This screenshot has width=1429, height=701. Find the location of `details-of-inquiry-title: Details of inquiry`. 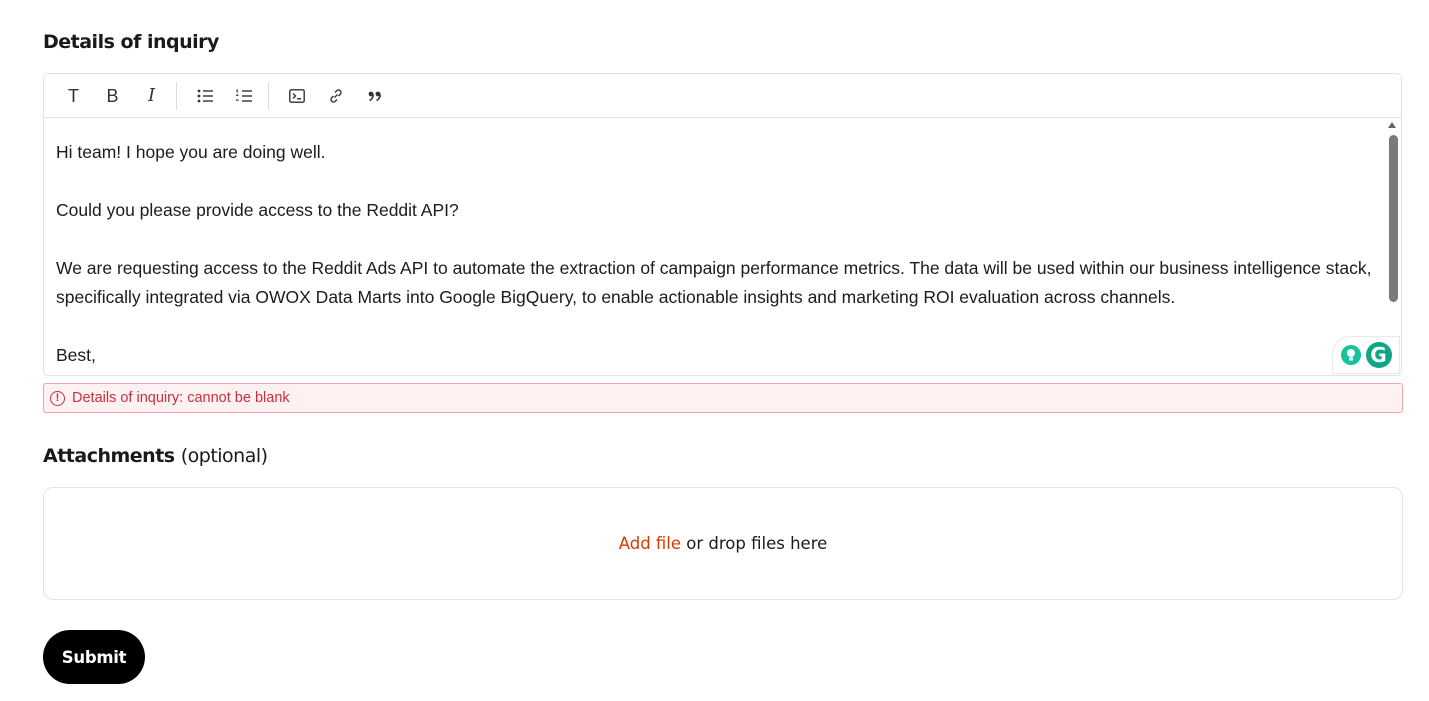

details-of-inquiry-title: Details of inquiry is located at coordinates (131, 42).